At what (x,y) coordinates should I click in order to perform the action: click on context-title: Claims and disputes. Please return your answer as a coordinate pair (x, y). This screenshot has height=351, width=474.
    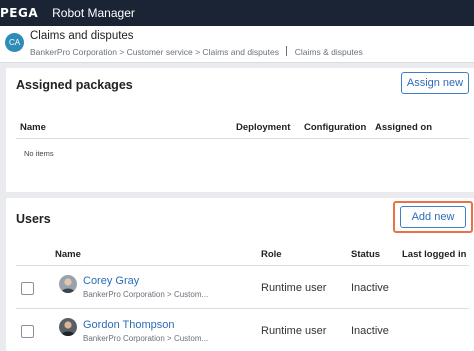
    Looking at the image, I should click on (82, 36).